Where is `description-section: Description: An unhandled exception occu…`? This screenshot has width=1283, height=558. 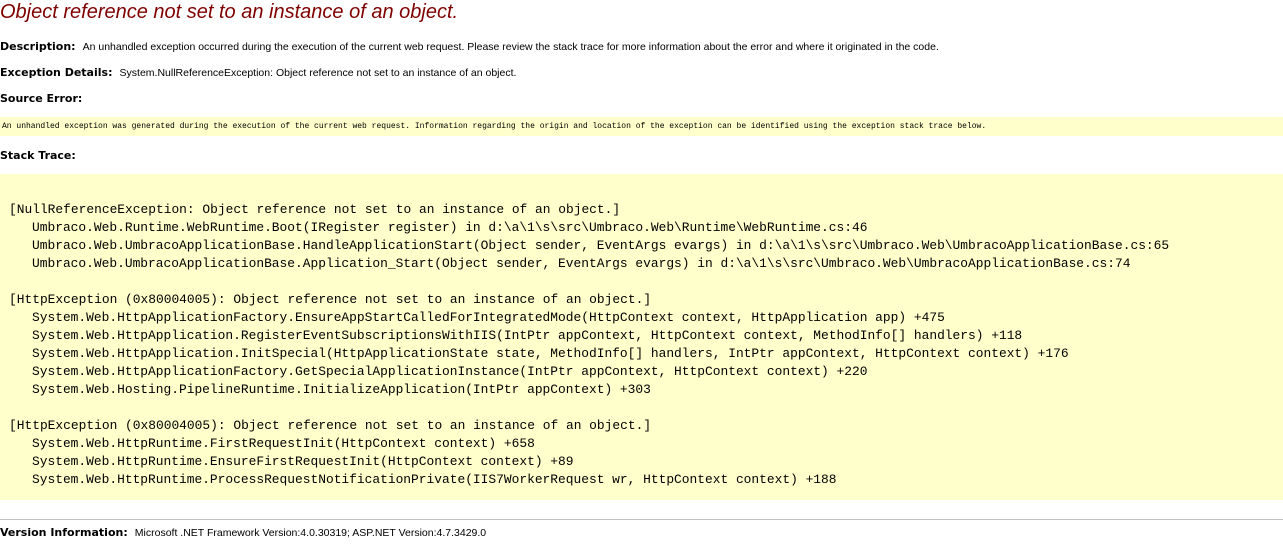 description-section: Description: An unhandled exception occu… is located at coordinates (469, 47).